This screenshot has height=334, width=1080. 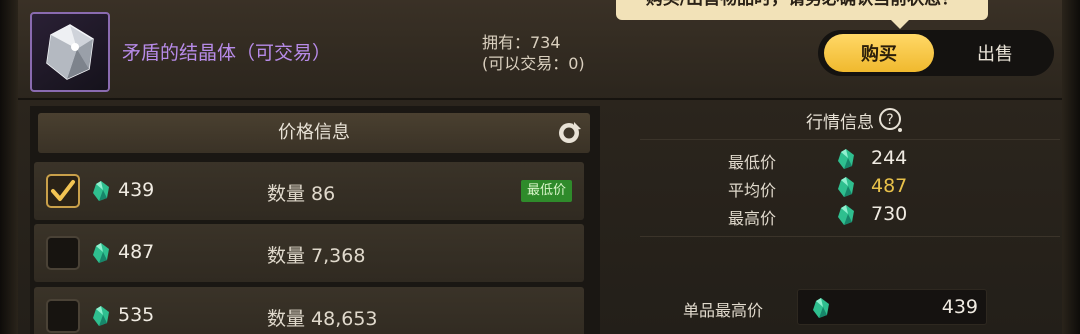 I want to click on row-quantity: 数量 7,368, so click(x=316, y=256).